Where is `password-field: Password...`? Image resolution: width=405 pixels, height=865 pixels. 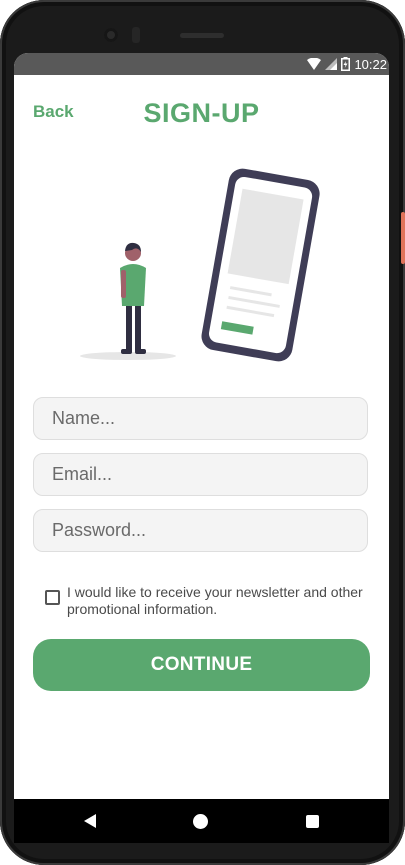
password-field: Password... is located at coordinates (200, 530).